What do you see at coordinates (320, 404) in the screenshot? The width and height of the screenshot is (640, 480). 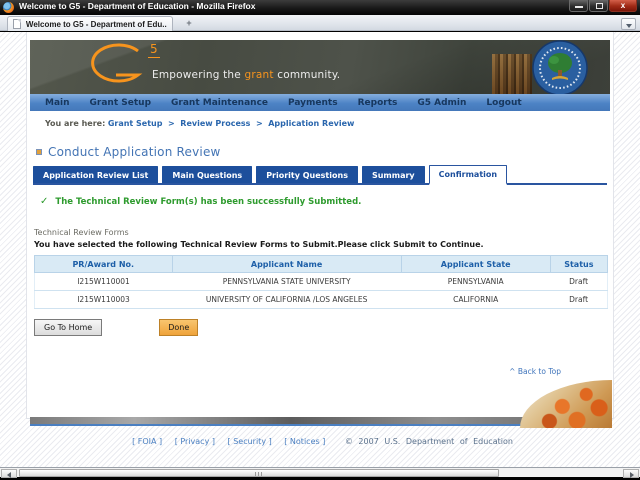 I see `bottom-decoration` at bounding box center [320, 404].